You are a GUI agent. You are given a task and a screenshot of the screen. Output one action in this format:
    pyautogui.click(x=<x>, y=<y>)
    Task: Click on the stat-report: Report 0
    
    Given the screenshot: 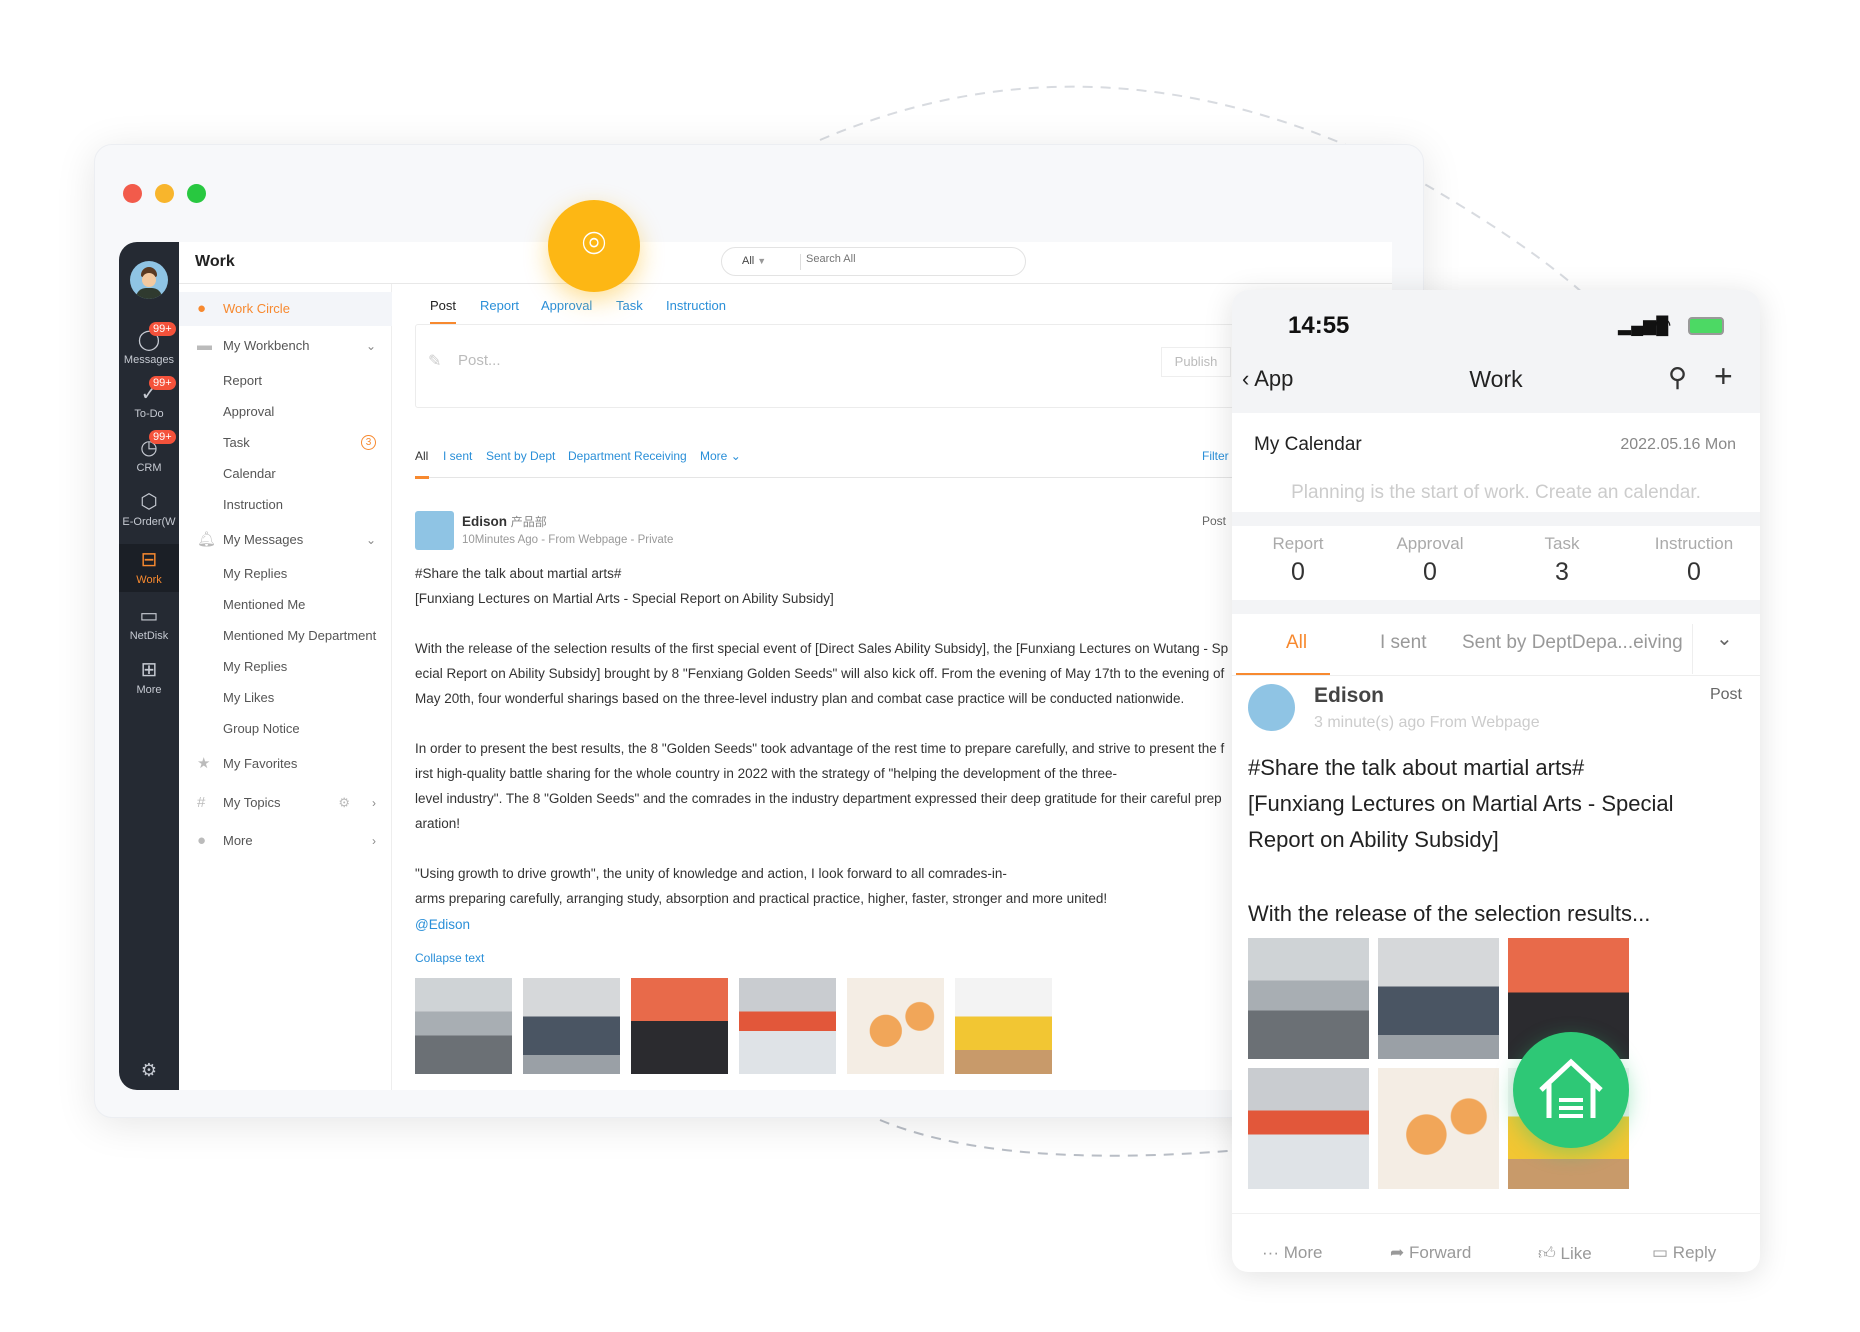 What is the action you would take?
    pyautogui.click(x=1298, y=560)
    